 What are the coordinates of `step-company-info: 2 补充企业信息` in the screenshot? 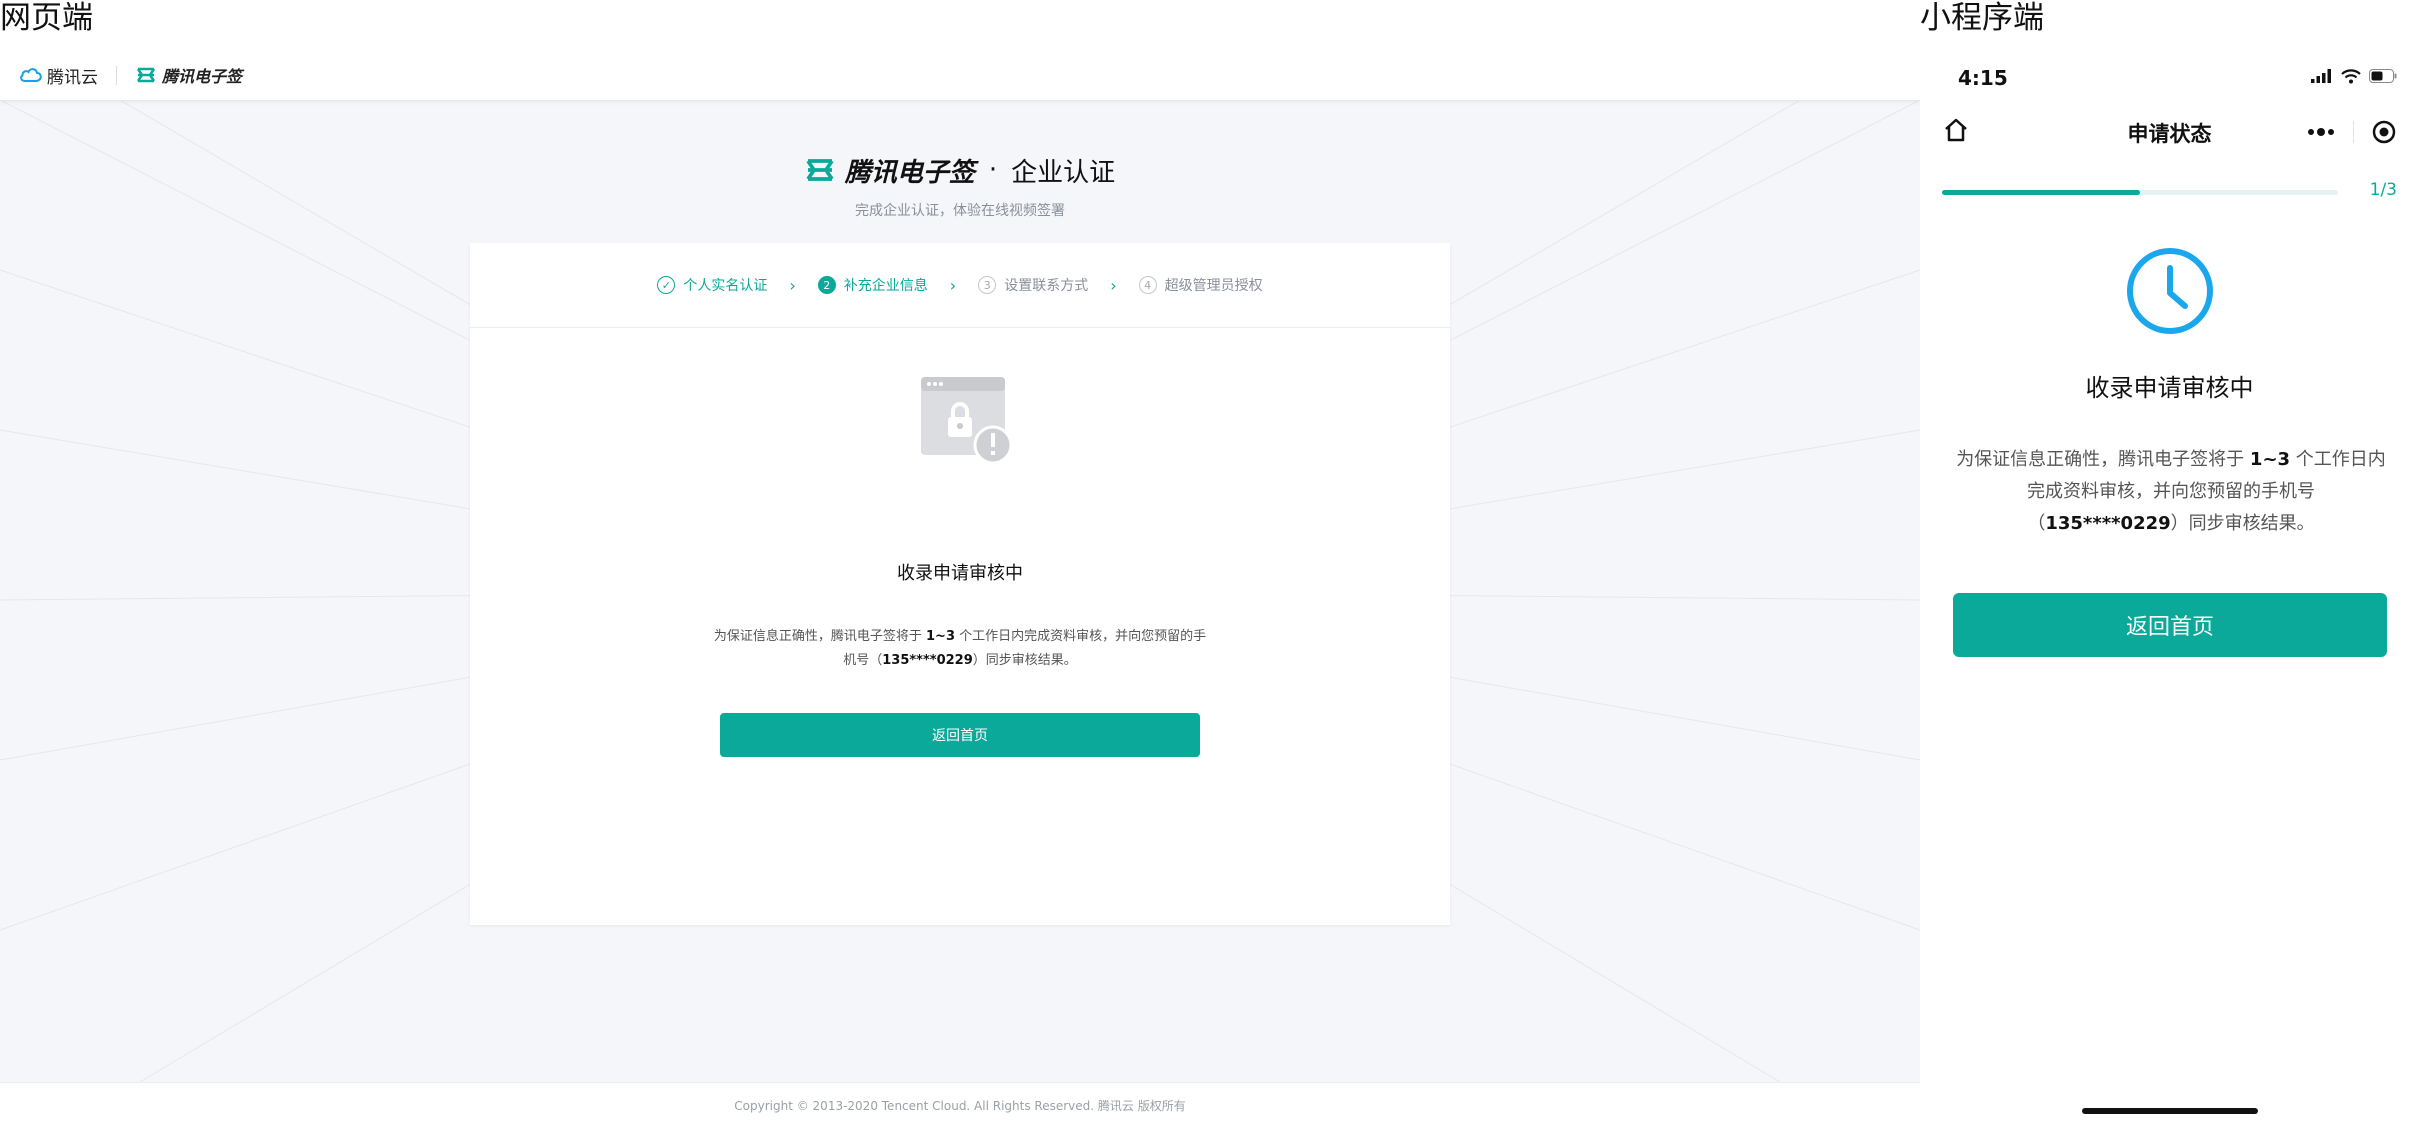 It's located at (872, 285).